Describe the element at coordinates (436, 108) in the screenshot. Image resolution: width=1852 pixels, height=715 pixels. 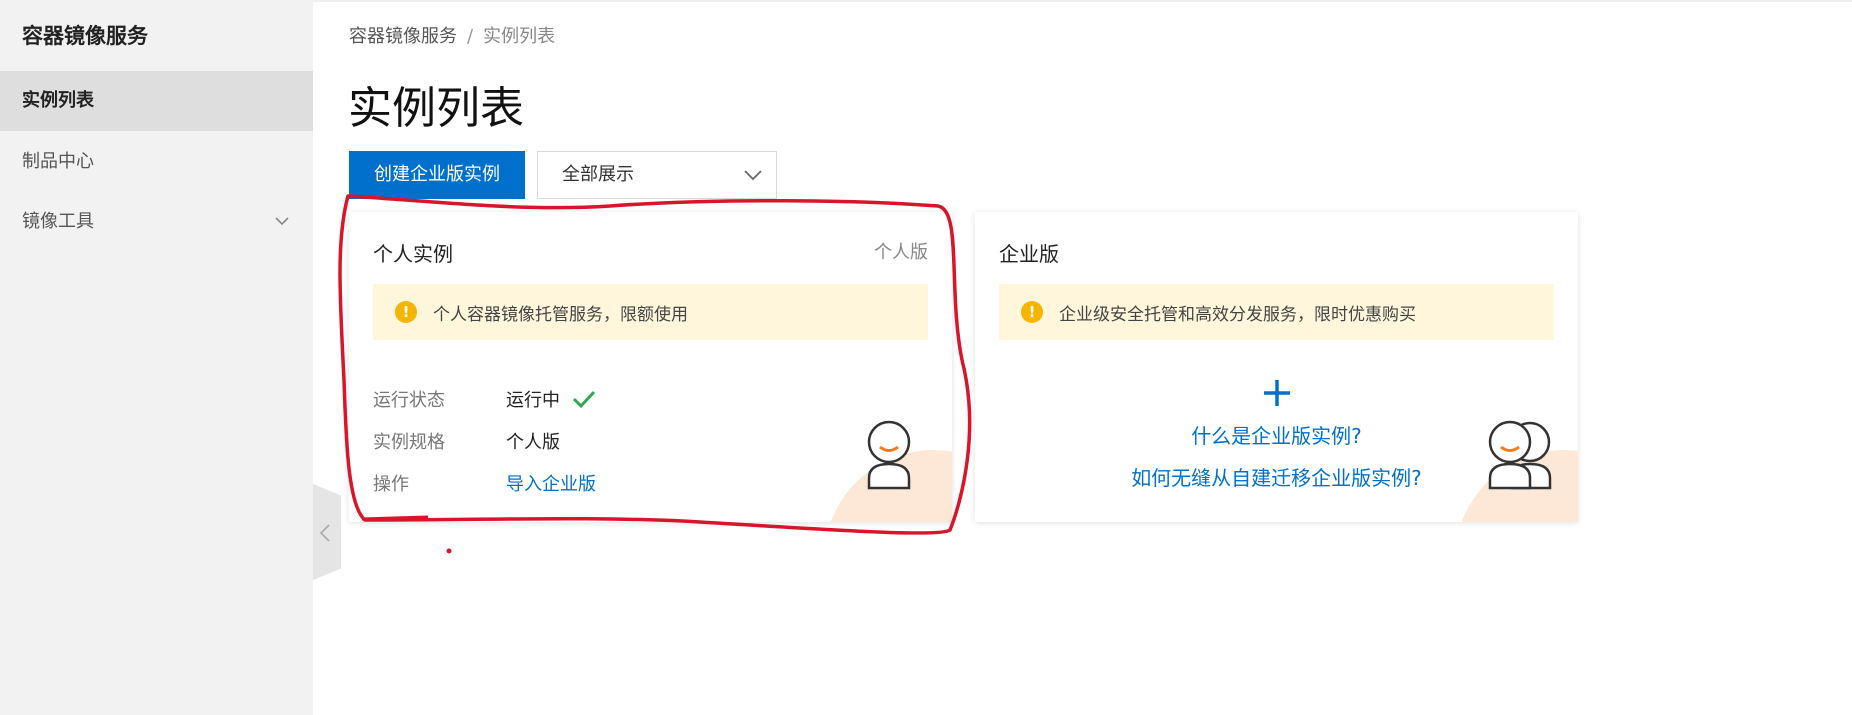
I see `page-title: 实例列表` at that location.